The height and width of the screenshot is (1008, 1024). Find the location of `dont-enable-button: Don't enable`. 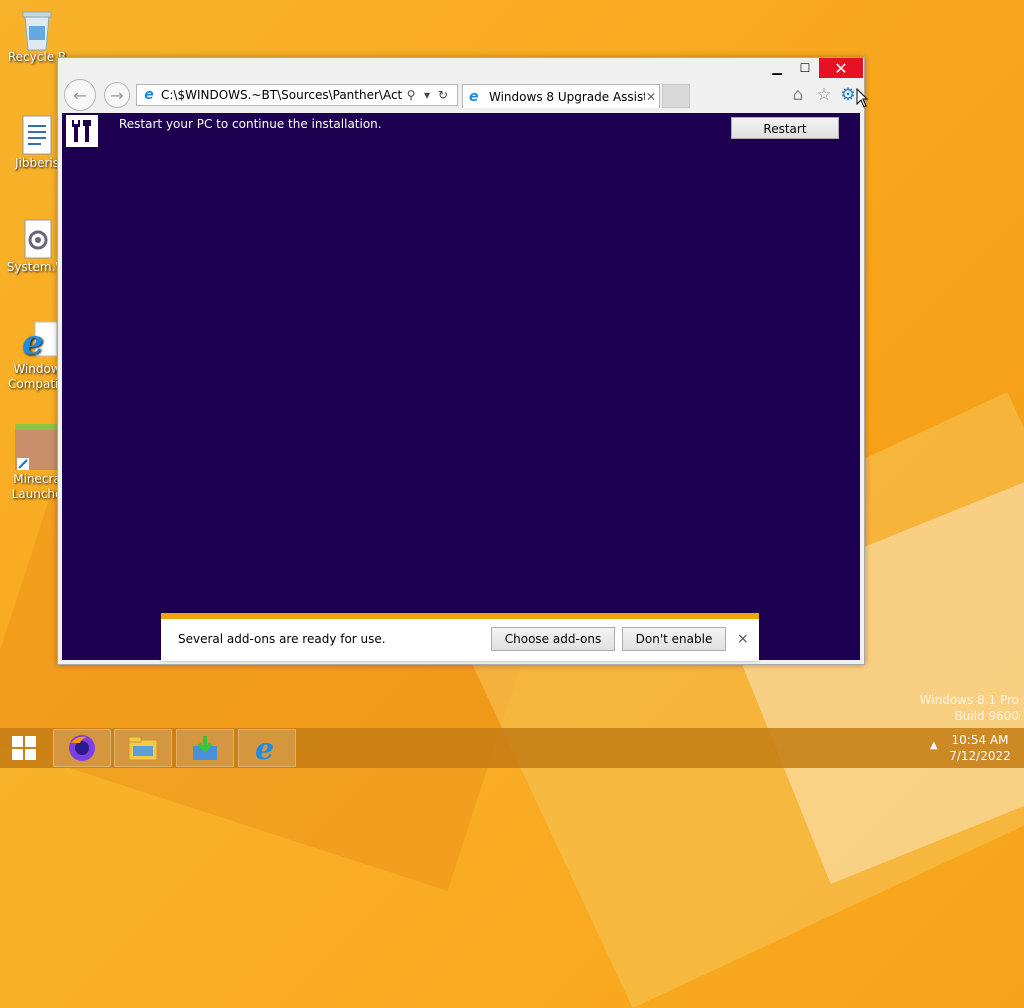

dont-enable-button: Don't enable is located at coordinates (674, 639).